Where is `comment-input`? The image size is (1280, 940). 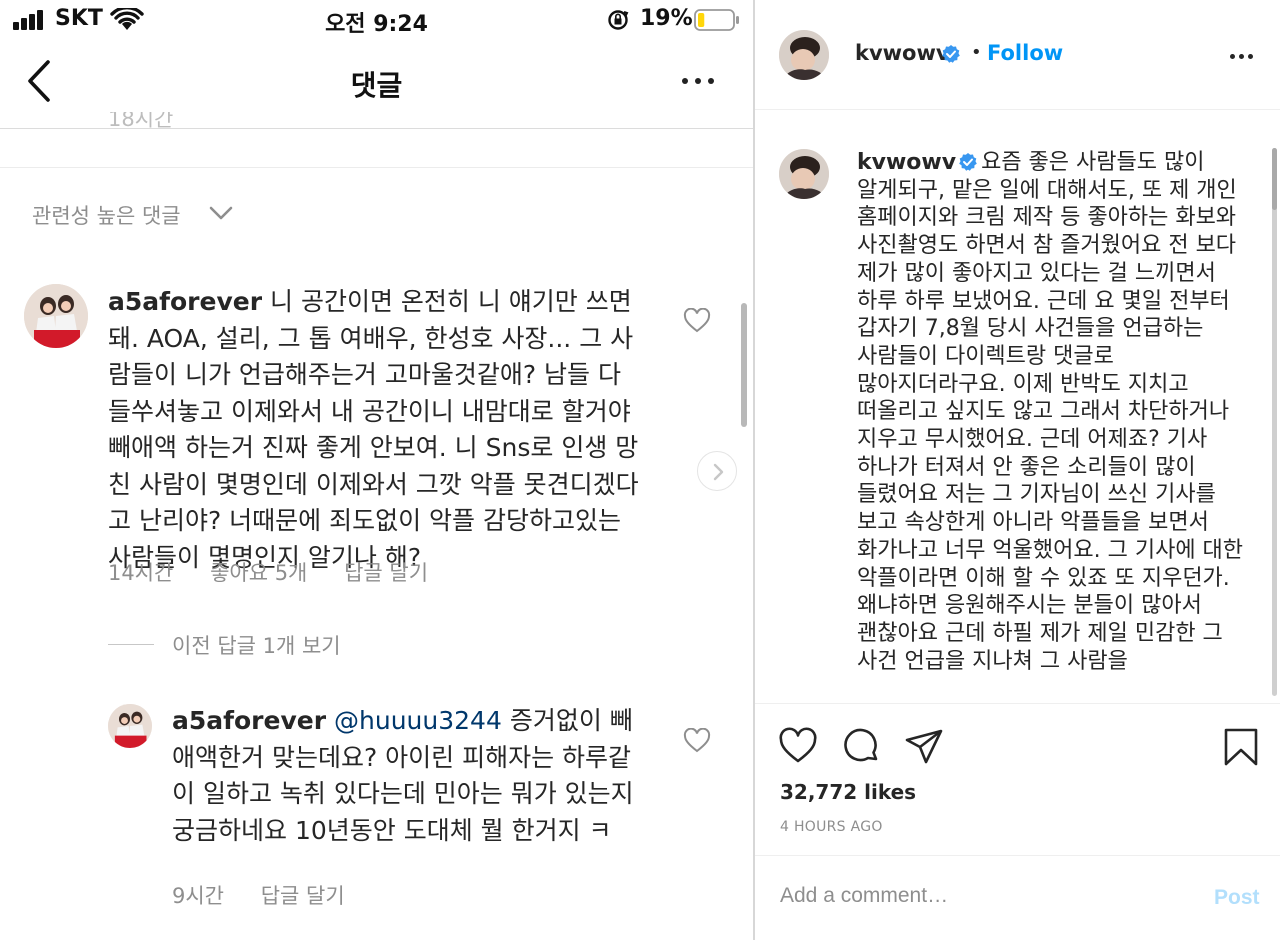 comment-input is located at coordinates (980, 896).